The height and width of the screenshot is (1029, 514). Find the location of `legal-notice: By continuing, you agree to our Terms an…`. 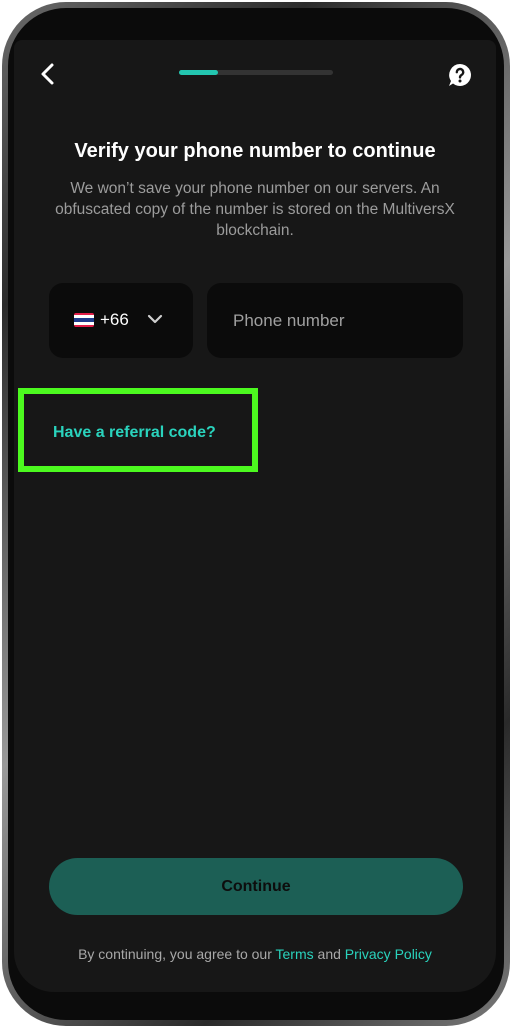

legal-notice: By continuing, you agree to our Terms an… is located at coordinates (255, 954).